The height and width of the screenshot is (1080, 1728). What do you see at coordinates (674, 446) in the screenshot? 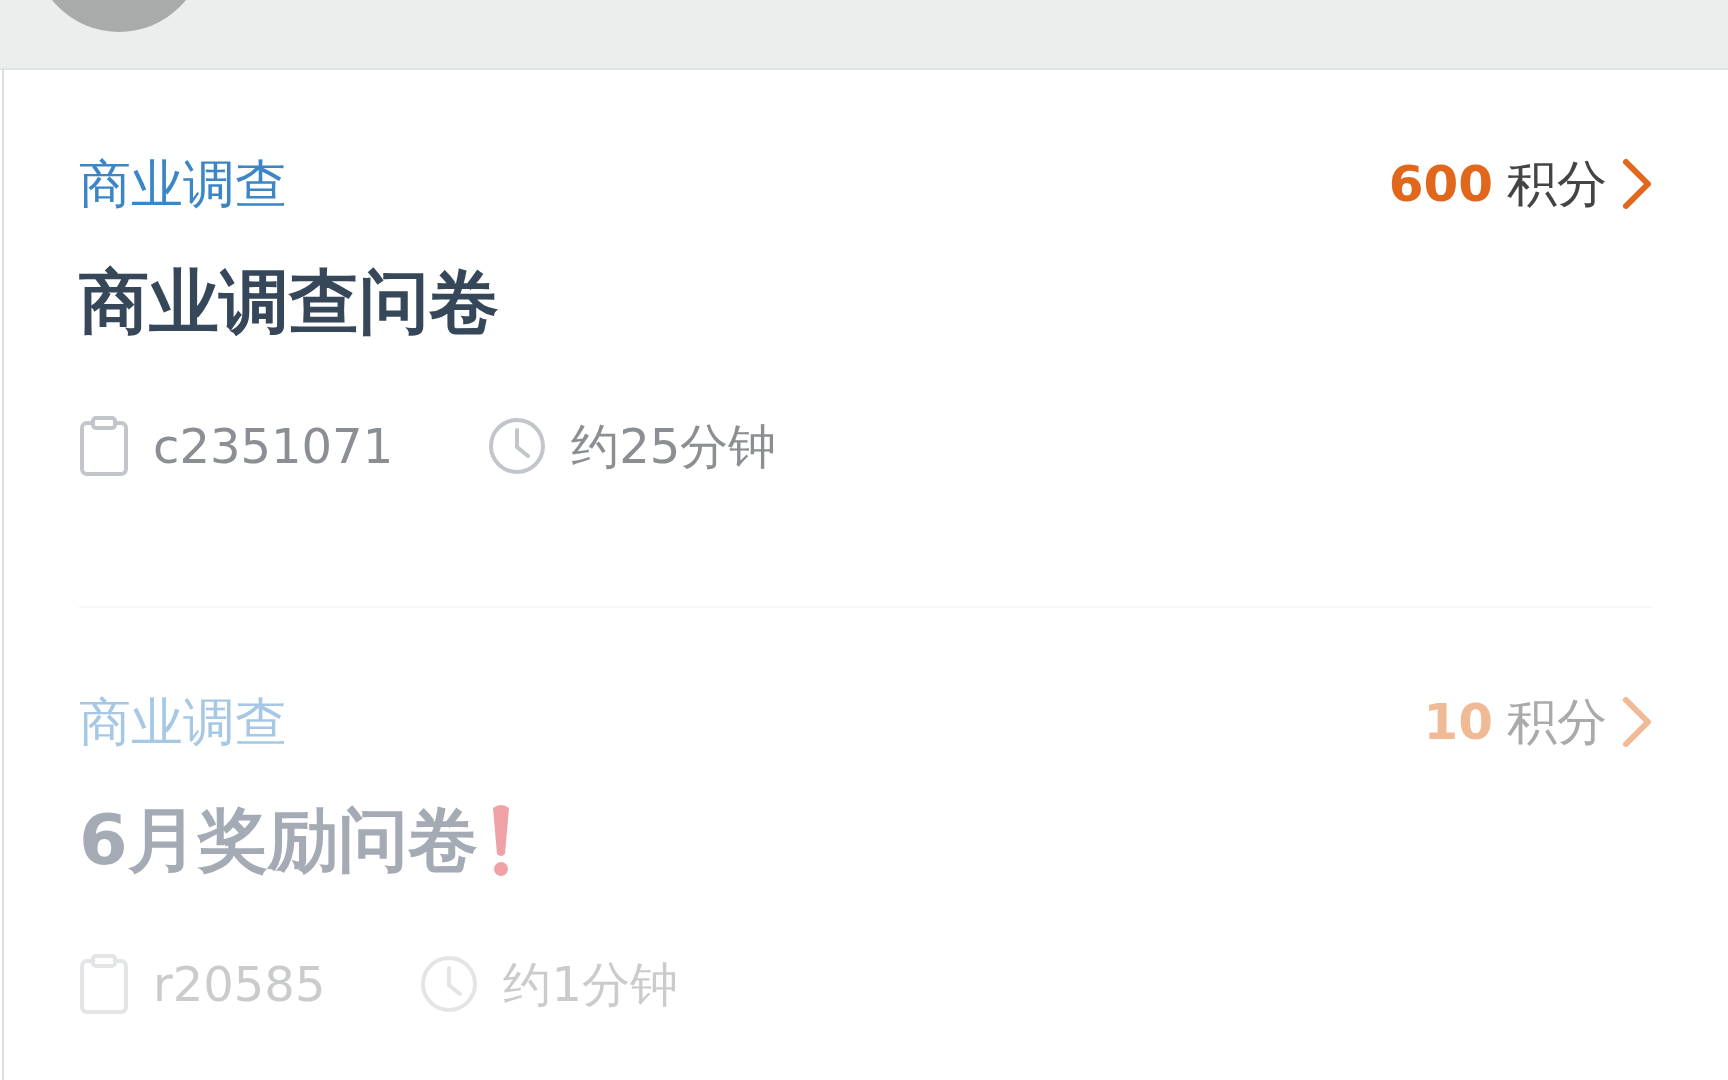
I see `survey-duration: 约25分钟` at bounding box center [674, 446].